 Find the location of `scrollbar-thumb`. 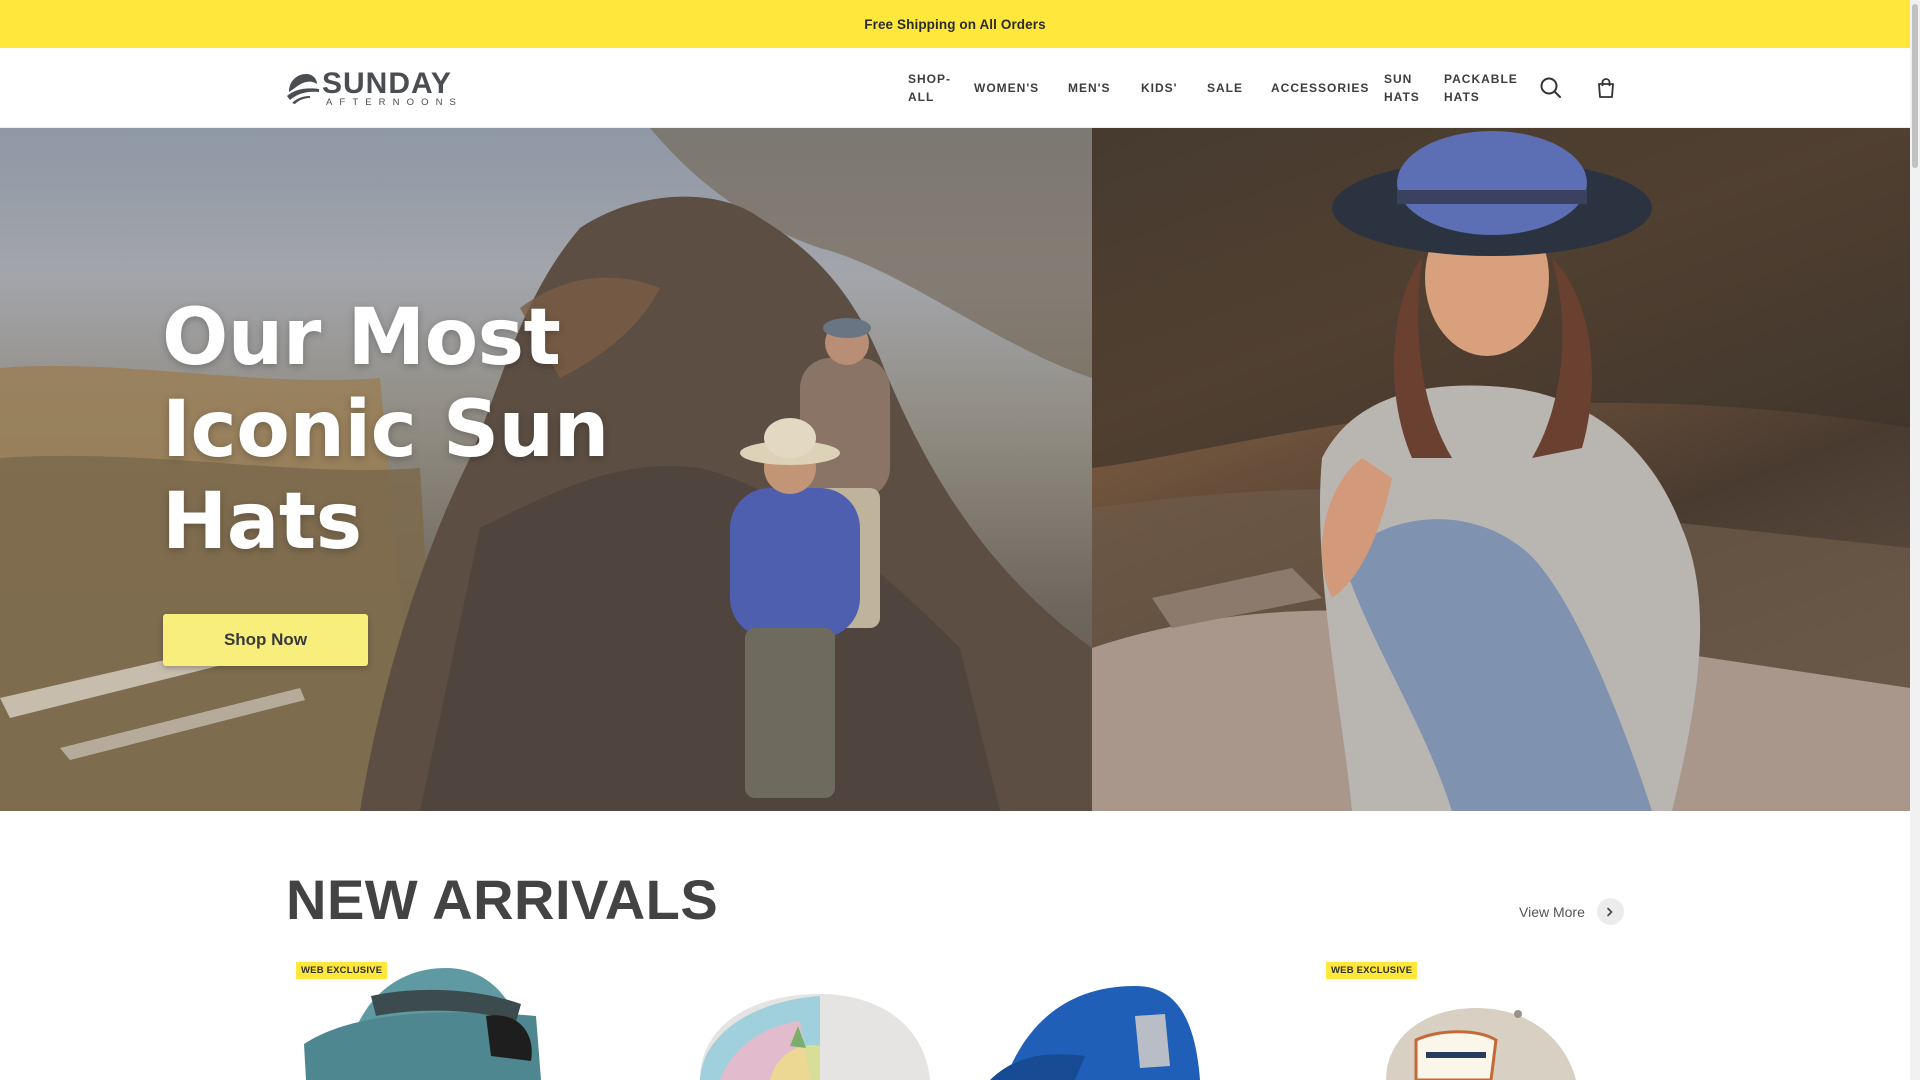

scrollbar-thumb is located at coordinates (1915, 86).